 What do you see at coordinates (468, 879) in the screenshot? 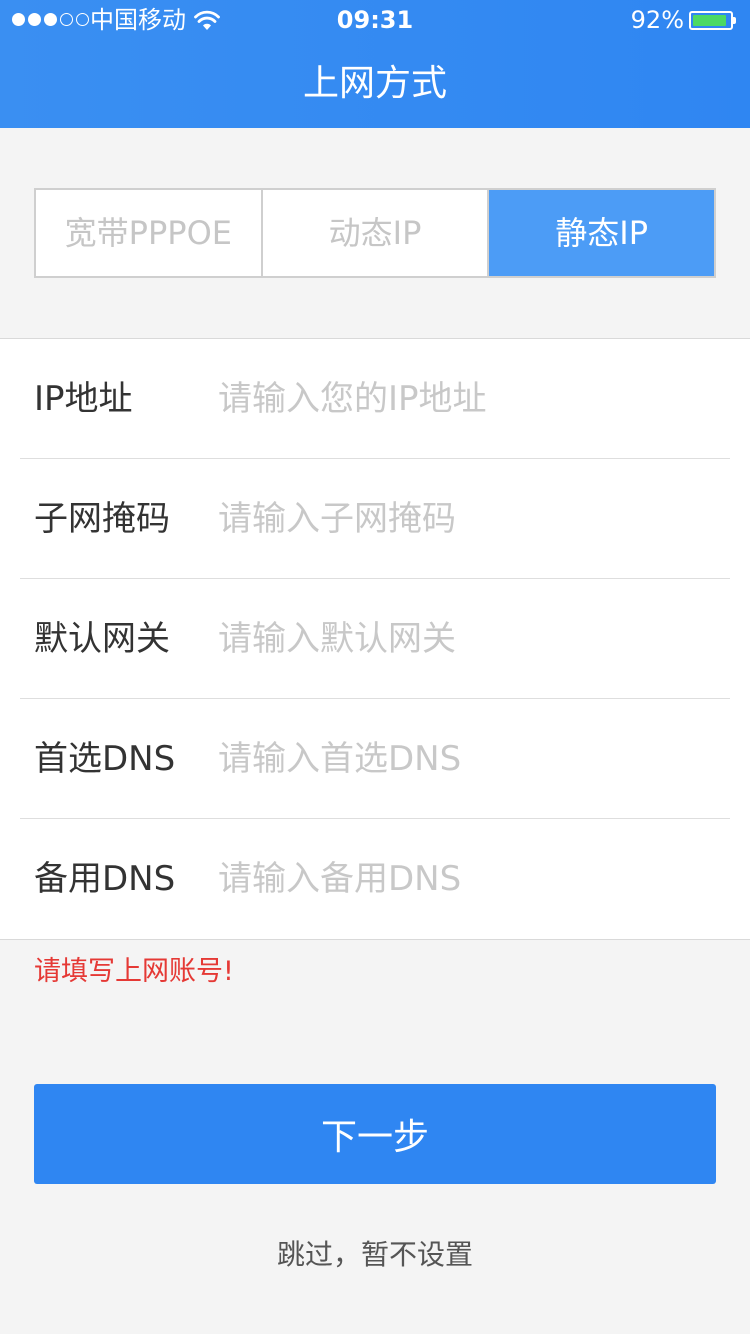
I see `secondary-dns-input` at bounding box center [468, 879].